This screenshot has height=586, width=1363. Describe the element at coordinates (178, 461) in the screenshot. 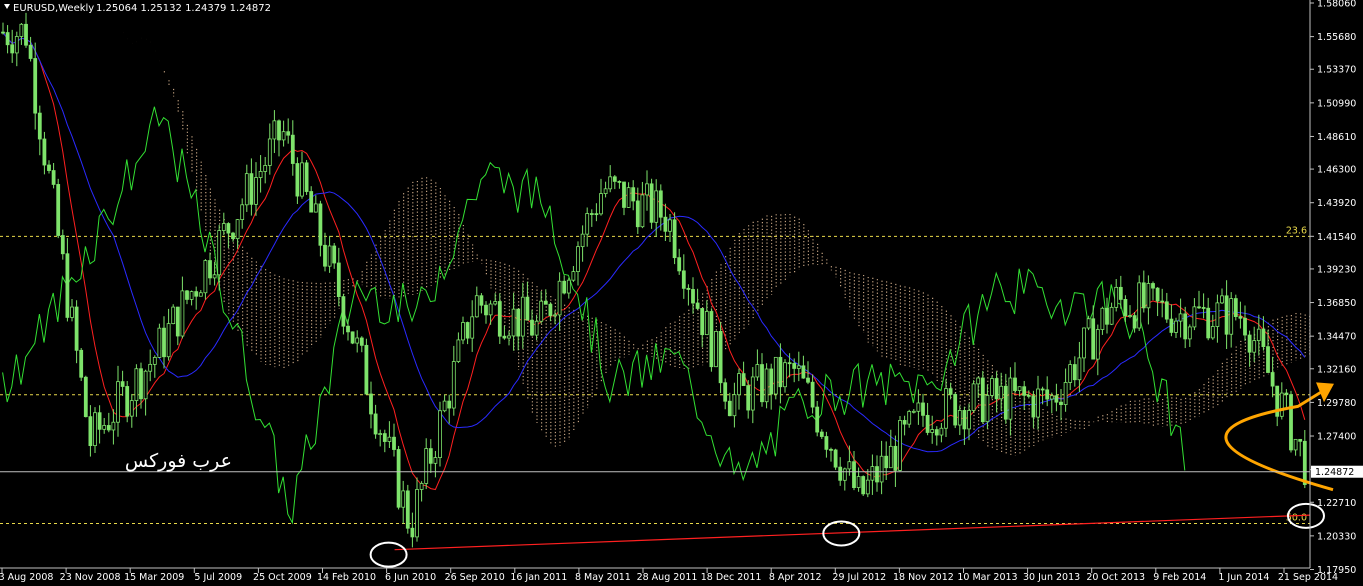

I see `watermark-text: عرب فوركس` at that location.